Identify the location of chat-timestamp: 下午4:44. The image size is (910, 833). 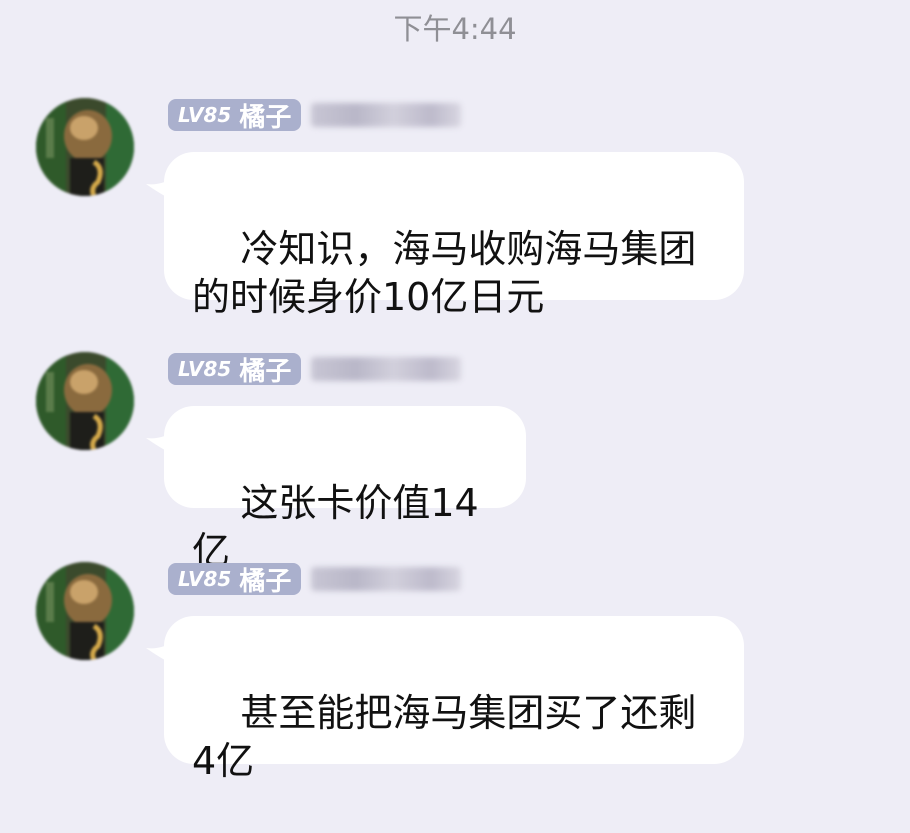
(455, 29).